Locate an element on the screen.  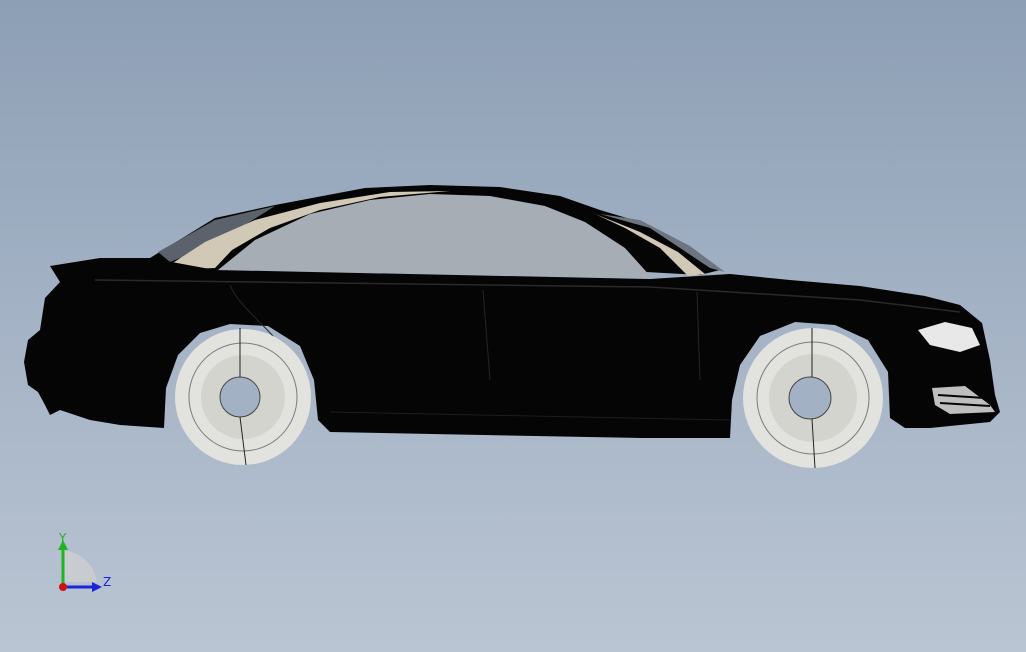
orientation-triad: Y Z is located at coordinates (87, 565).